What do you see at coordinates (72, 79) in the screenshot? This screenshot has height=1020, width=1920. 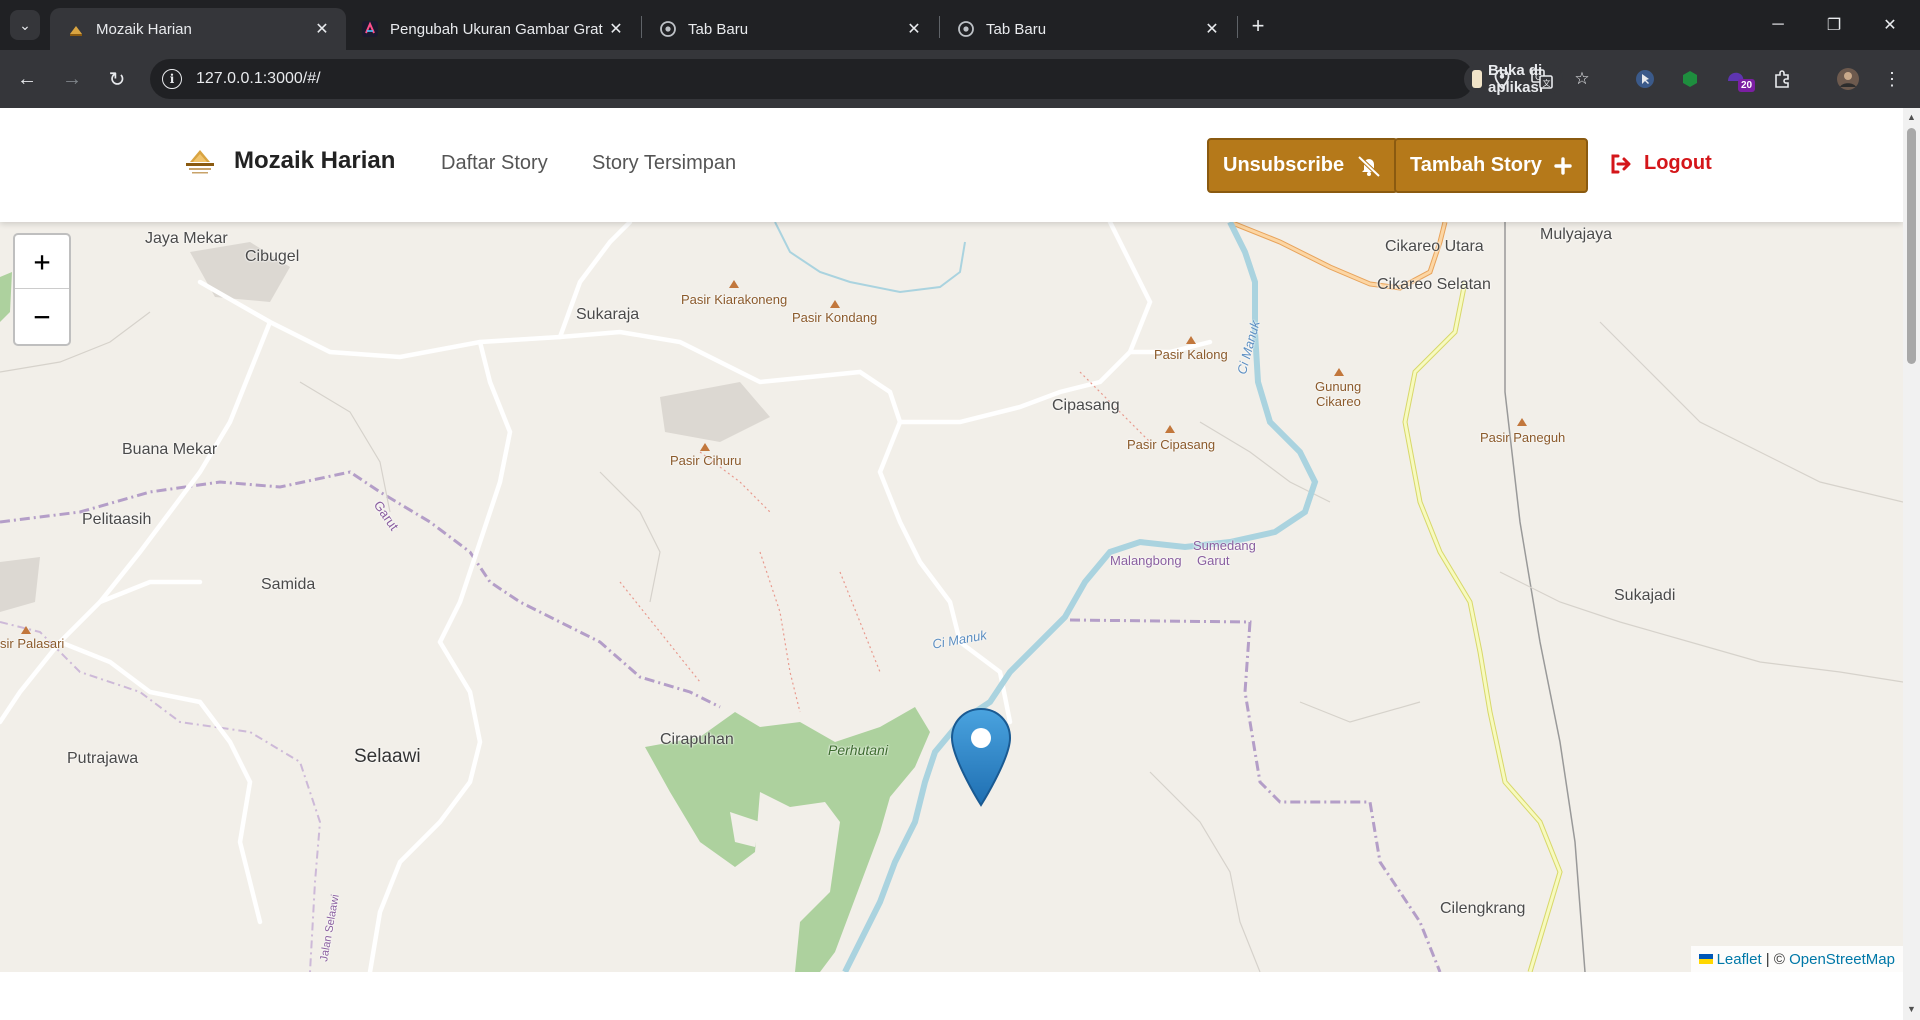 I see `forward-arrow-icon: →` at bounding box center [72, 79].